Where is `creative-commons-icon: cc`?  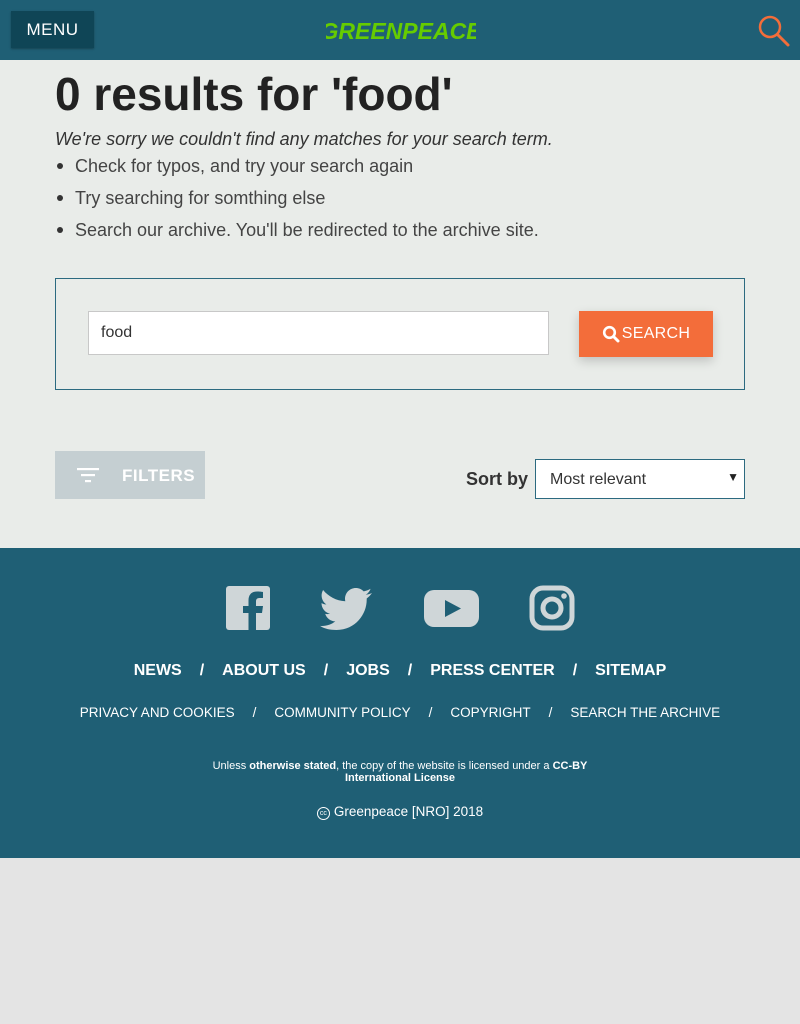
creative-commons-icon: cc is located at coordinates (323, 813).